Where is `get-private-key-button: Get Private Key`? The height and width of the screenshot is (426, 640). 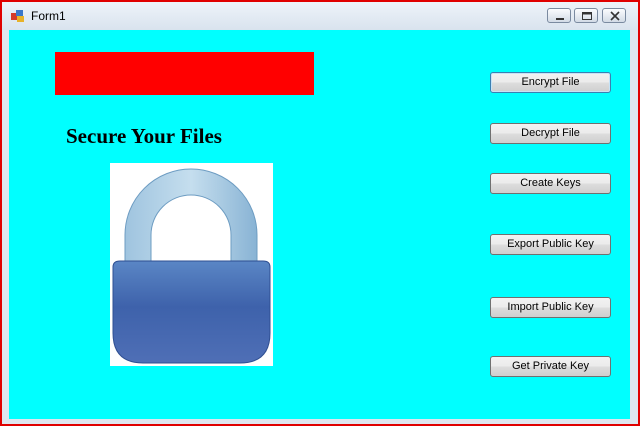 get-private-key-button: Get Private Key is located at coordinates (550, 366).